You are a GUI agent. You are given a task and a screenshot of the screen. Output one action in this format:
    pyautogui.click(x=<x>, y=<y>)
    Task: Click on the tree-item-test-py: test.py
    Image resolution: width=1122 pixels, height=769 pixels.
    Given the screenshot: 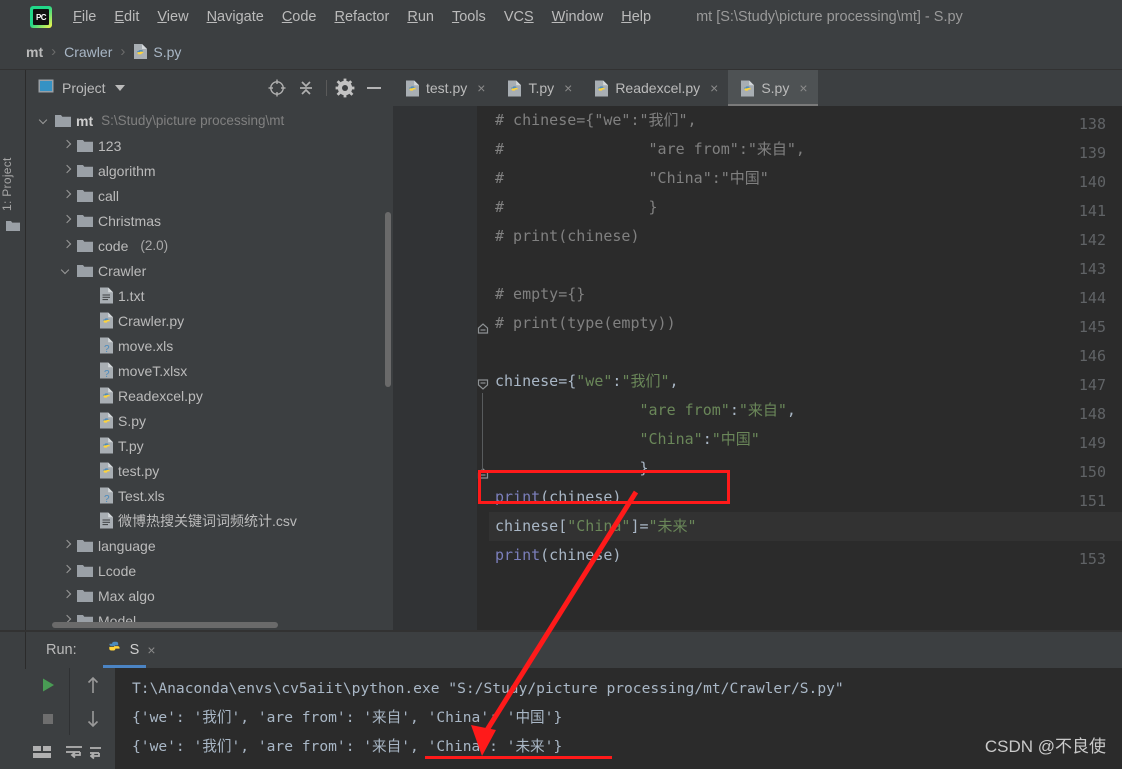 What is the action you would take?
    pyautogui.click(x=209, y=470)
    